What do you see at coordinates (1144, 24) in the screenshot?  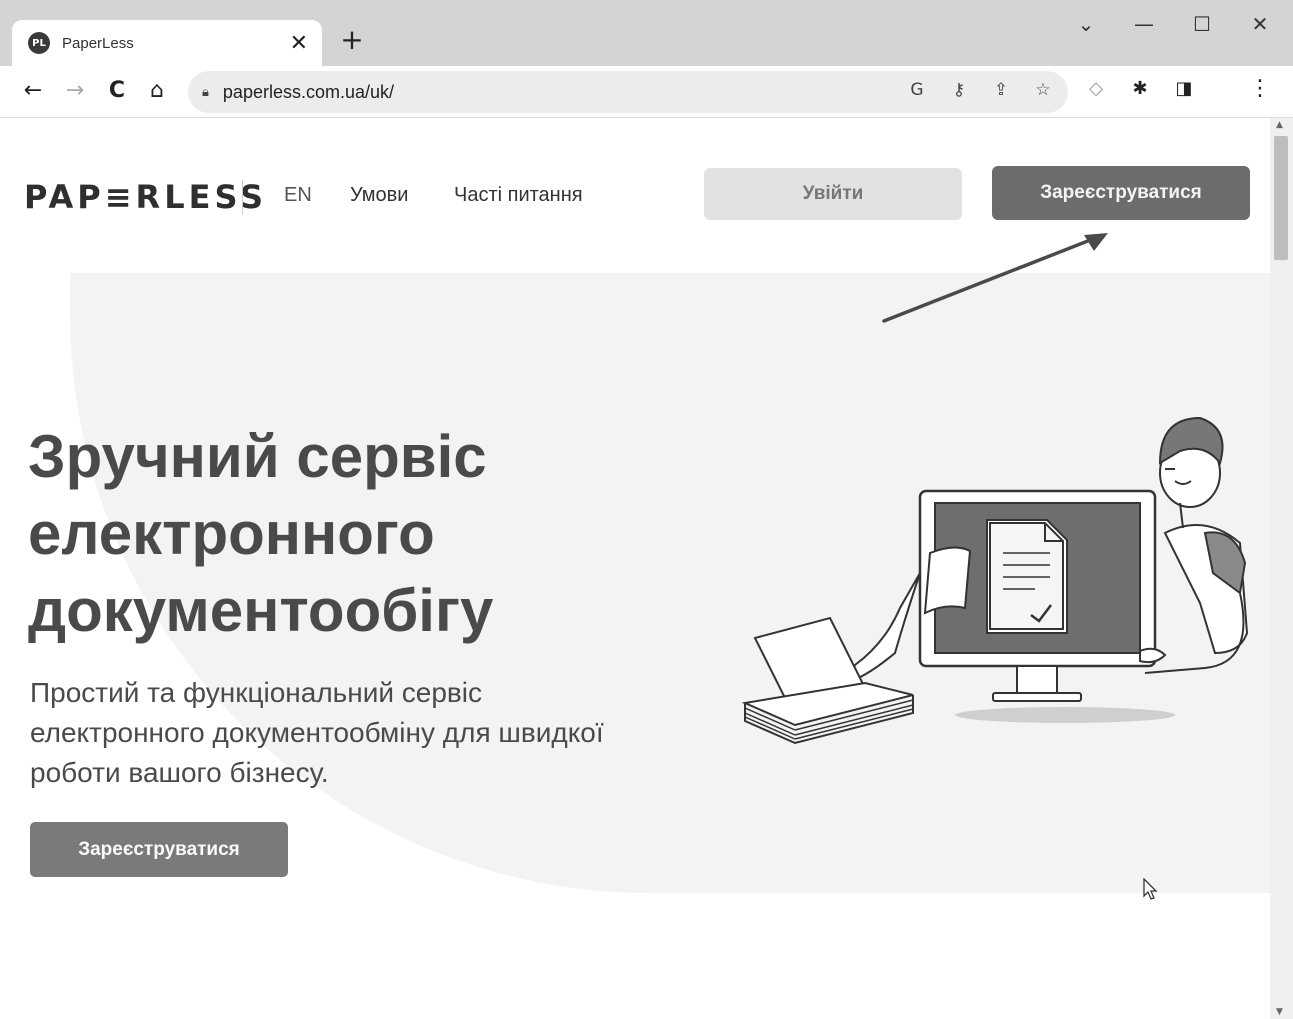 I see `minimize-icon: —` at bounding box center [1144, 24].